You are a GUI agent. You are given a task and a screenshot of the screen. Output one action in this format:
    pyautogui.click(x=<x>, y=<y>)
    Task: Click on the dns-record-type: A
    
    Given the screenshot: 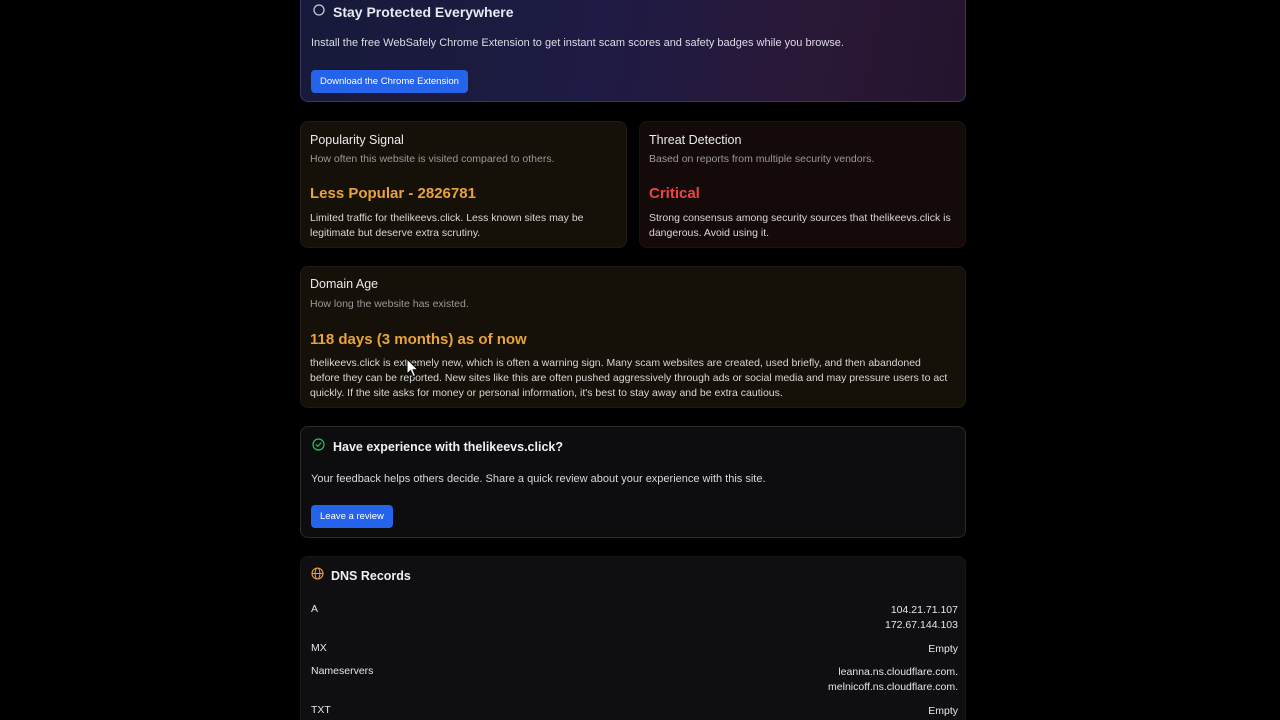 What is the action you would take?
    pyautogui.click(x=315, y=609)
    